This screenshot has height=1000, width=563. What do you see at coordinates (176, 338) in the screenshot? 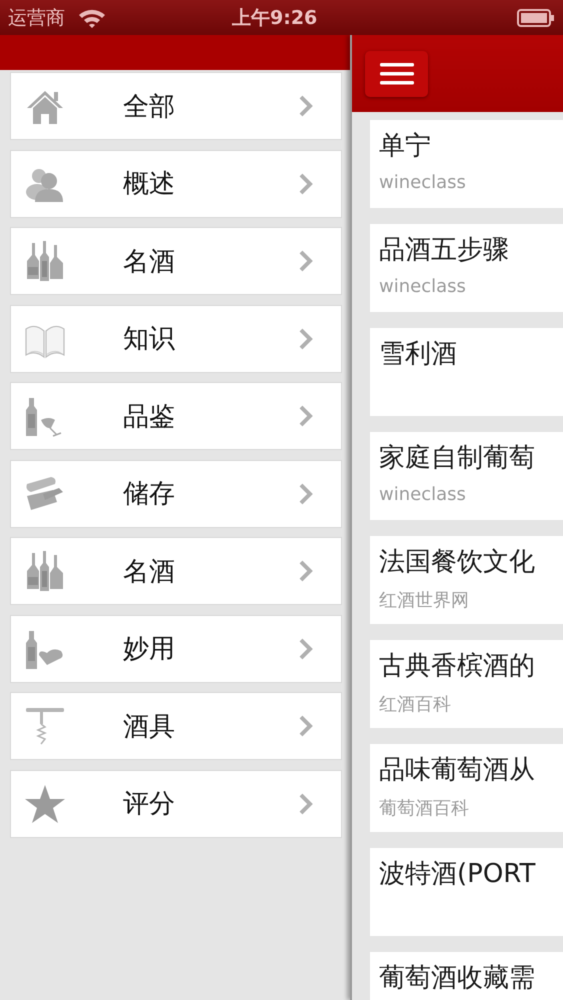
I see `sidebar-item: 知识` at bounding box center [176, 338].